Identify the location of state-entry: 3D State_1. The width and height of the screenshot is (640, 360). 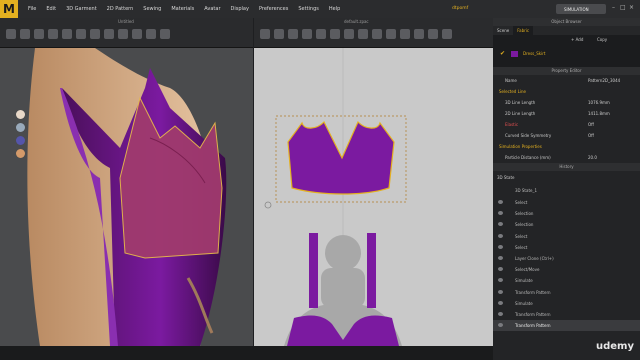
(566, 190).